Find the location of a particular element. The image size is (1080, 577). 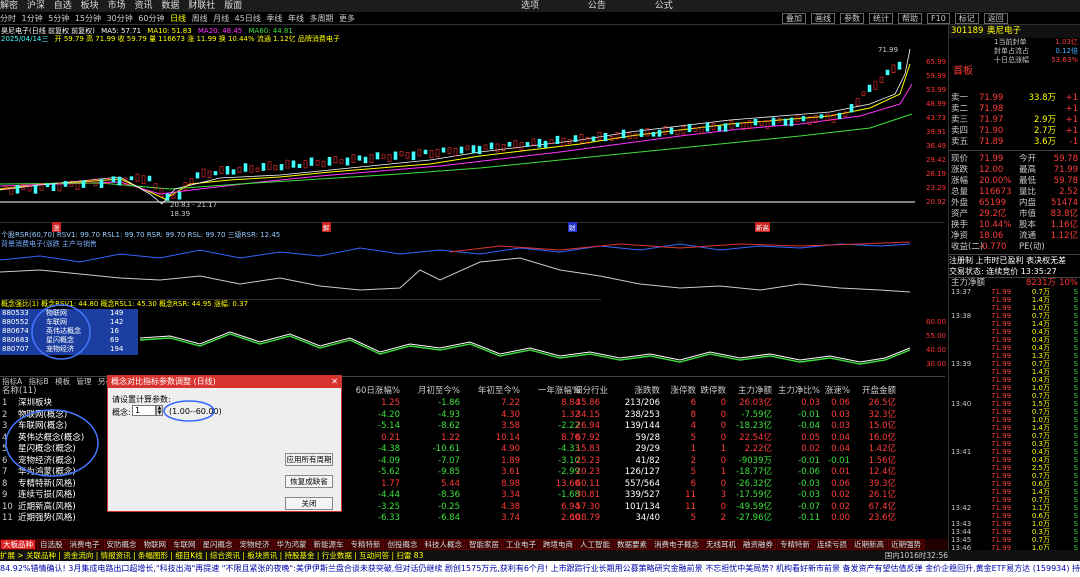

col-header: 涨停数 is located at coordinates (678, 392).